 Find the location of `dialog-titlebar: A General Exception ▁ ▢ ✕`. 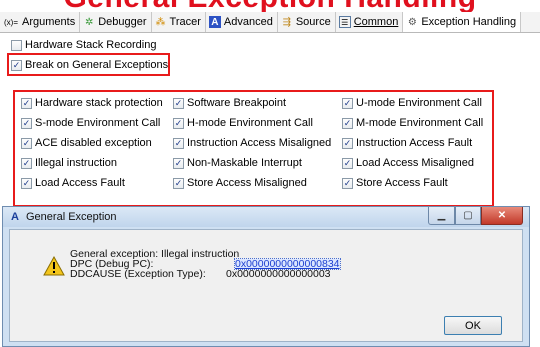

dialog-titlebar: A General Exception ▁ ▢ ✕ is located at coordinates (266, 217).